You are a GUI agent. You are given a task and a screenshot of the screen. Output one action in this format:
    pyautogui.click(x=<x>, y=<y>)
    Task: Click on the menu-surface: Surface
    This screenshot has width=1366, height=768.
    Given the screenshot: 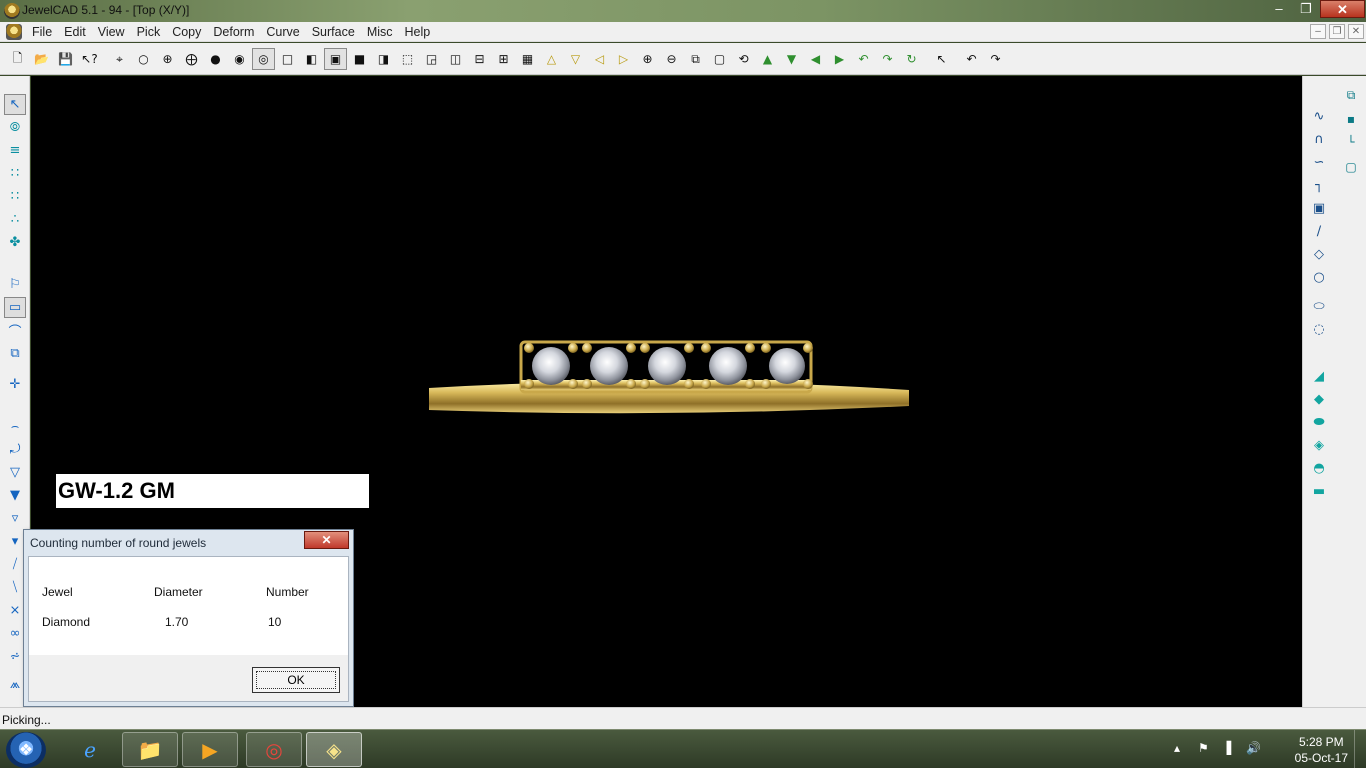 What is the action you would take?
    pyautogui.click(x=333, y=32)
    